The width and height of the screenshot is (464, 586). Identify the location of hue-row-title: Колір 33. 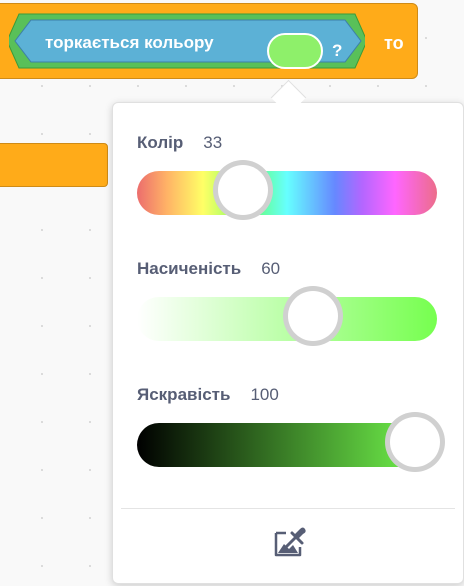
(179, 143).